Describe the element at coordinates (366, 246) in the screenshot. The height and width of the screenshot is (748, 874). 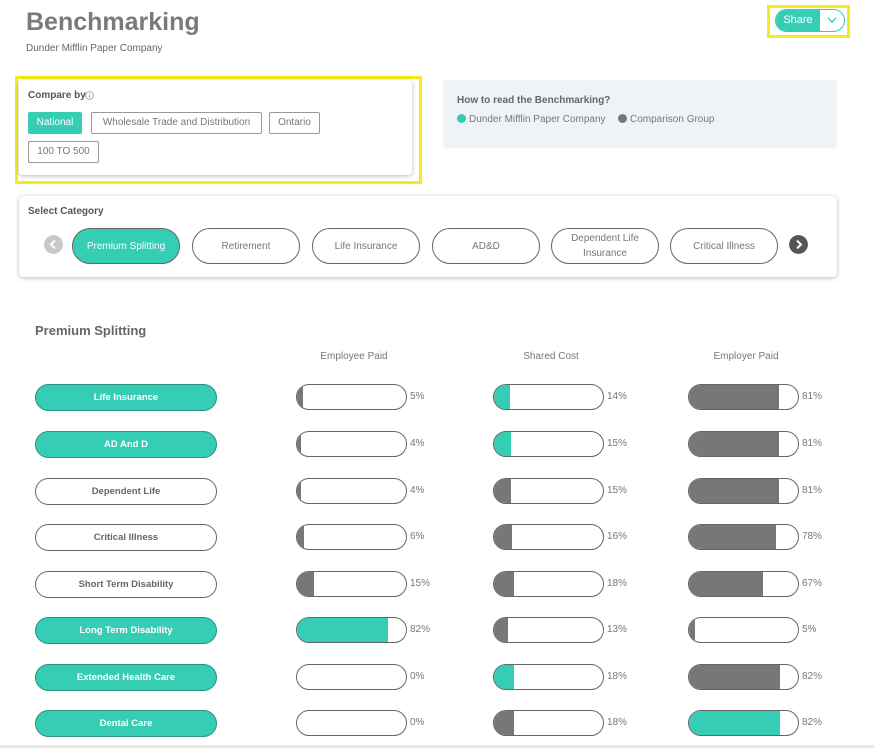
I see `category-pill-life-insurance: Life Insurance` at that location.